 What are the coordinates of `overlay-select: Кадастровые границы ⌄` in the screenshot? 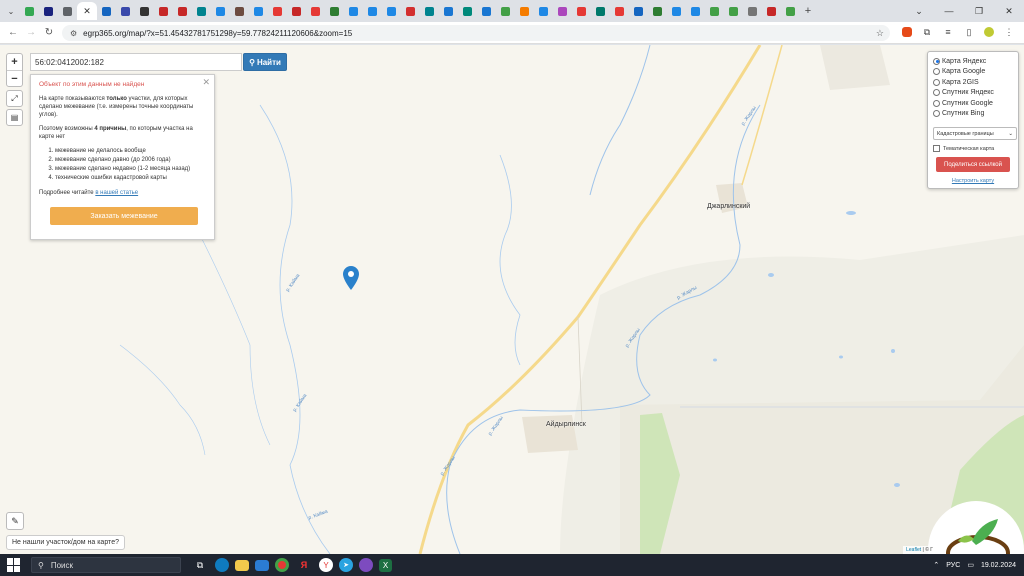 It's located at (975, 133).